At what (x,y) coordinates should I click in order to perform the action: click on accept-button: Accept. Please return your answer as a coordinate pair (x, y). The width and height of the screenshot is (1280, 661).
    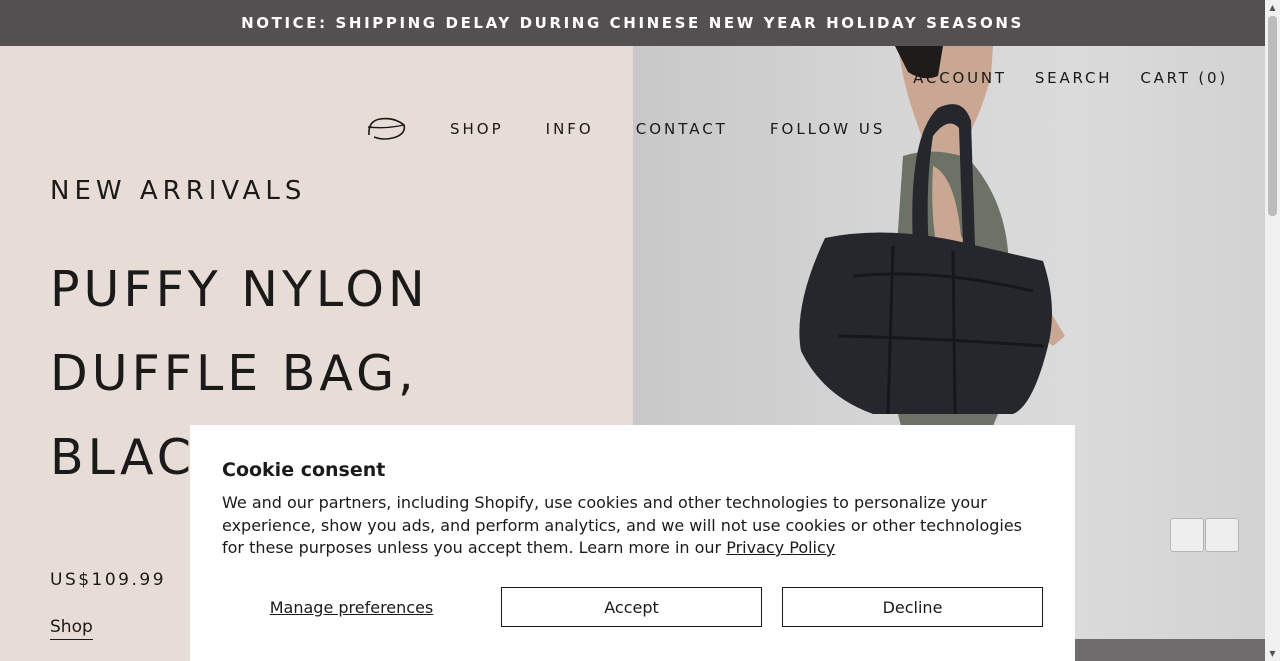
    Looking at the image, I should click on (631, 607).